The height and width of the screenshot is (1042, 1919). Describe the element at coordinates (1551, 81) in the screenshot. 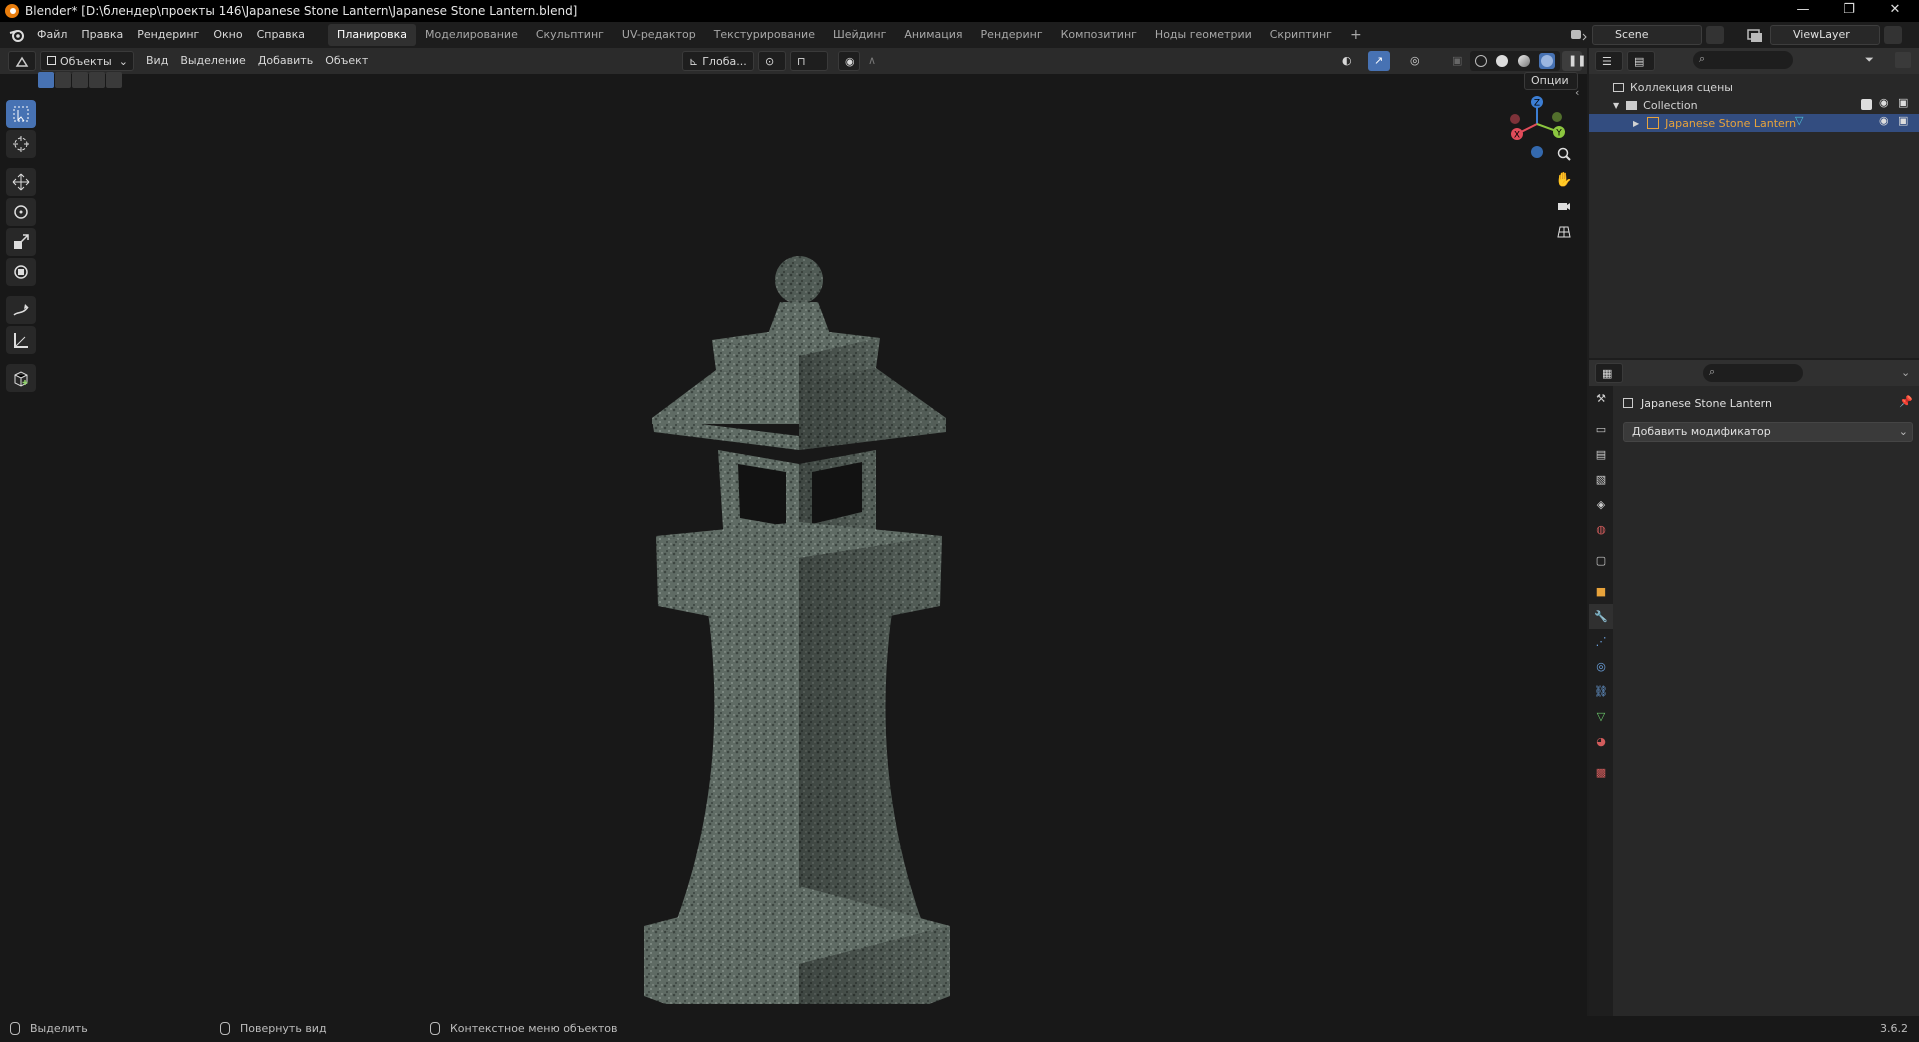

I see `options-dropdown: Опции` at that location.